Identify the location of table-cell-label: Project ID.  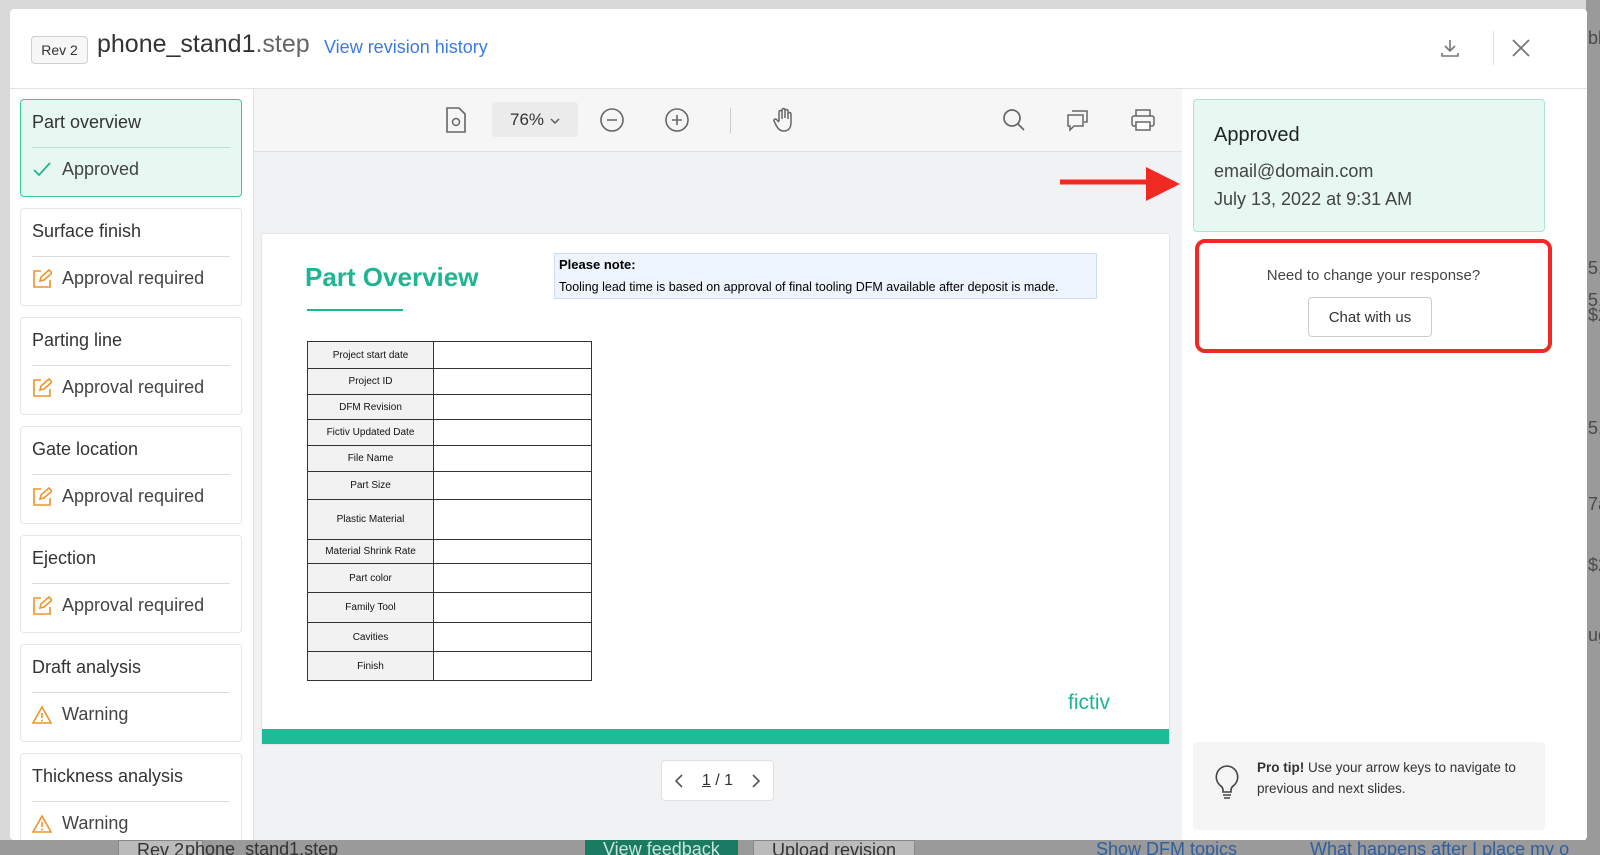
(370, 381).